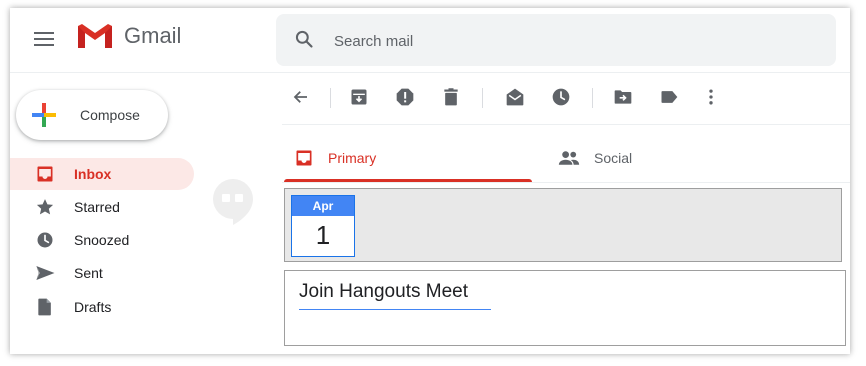  I want to click on compose-plus-icon, so click(44, 115).